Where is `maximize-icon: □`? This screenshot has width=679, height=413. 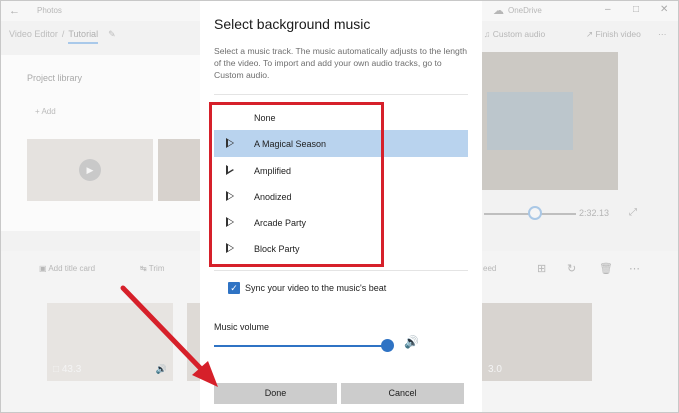 maximize-icon: □ is located at coordinates (636, 9).